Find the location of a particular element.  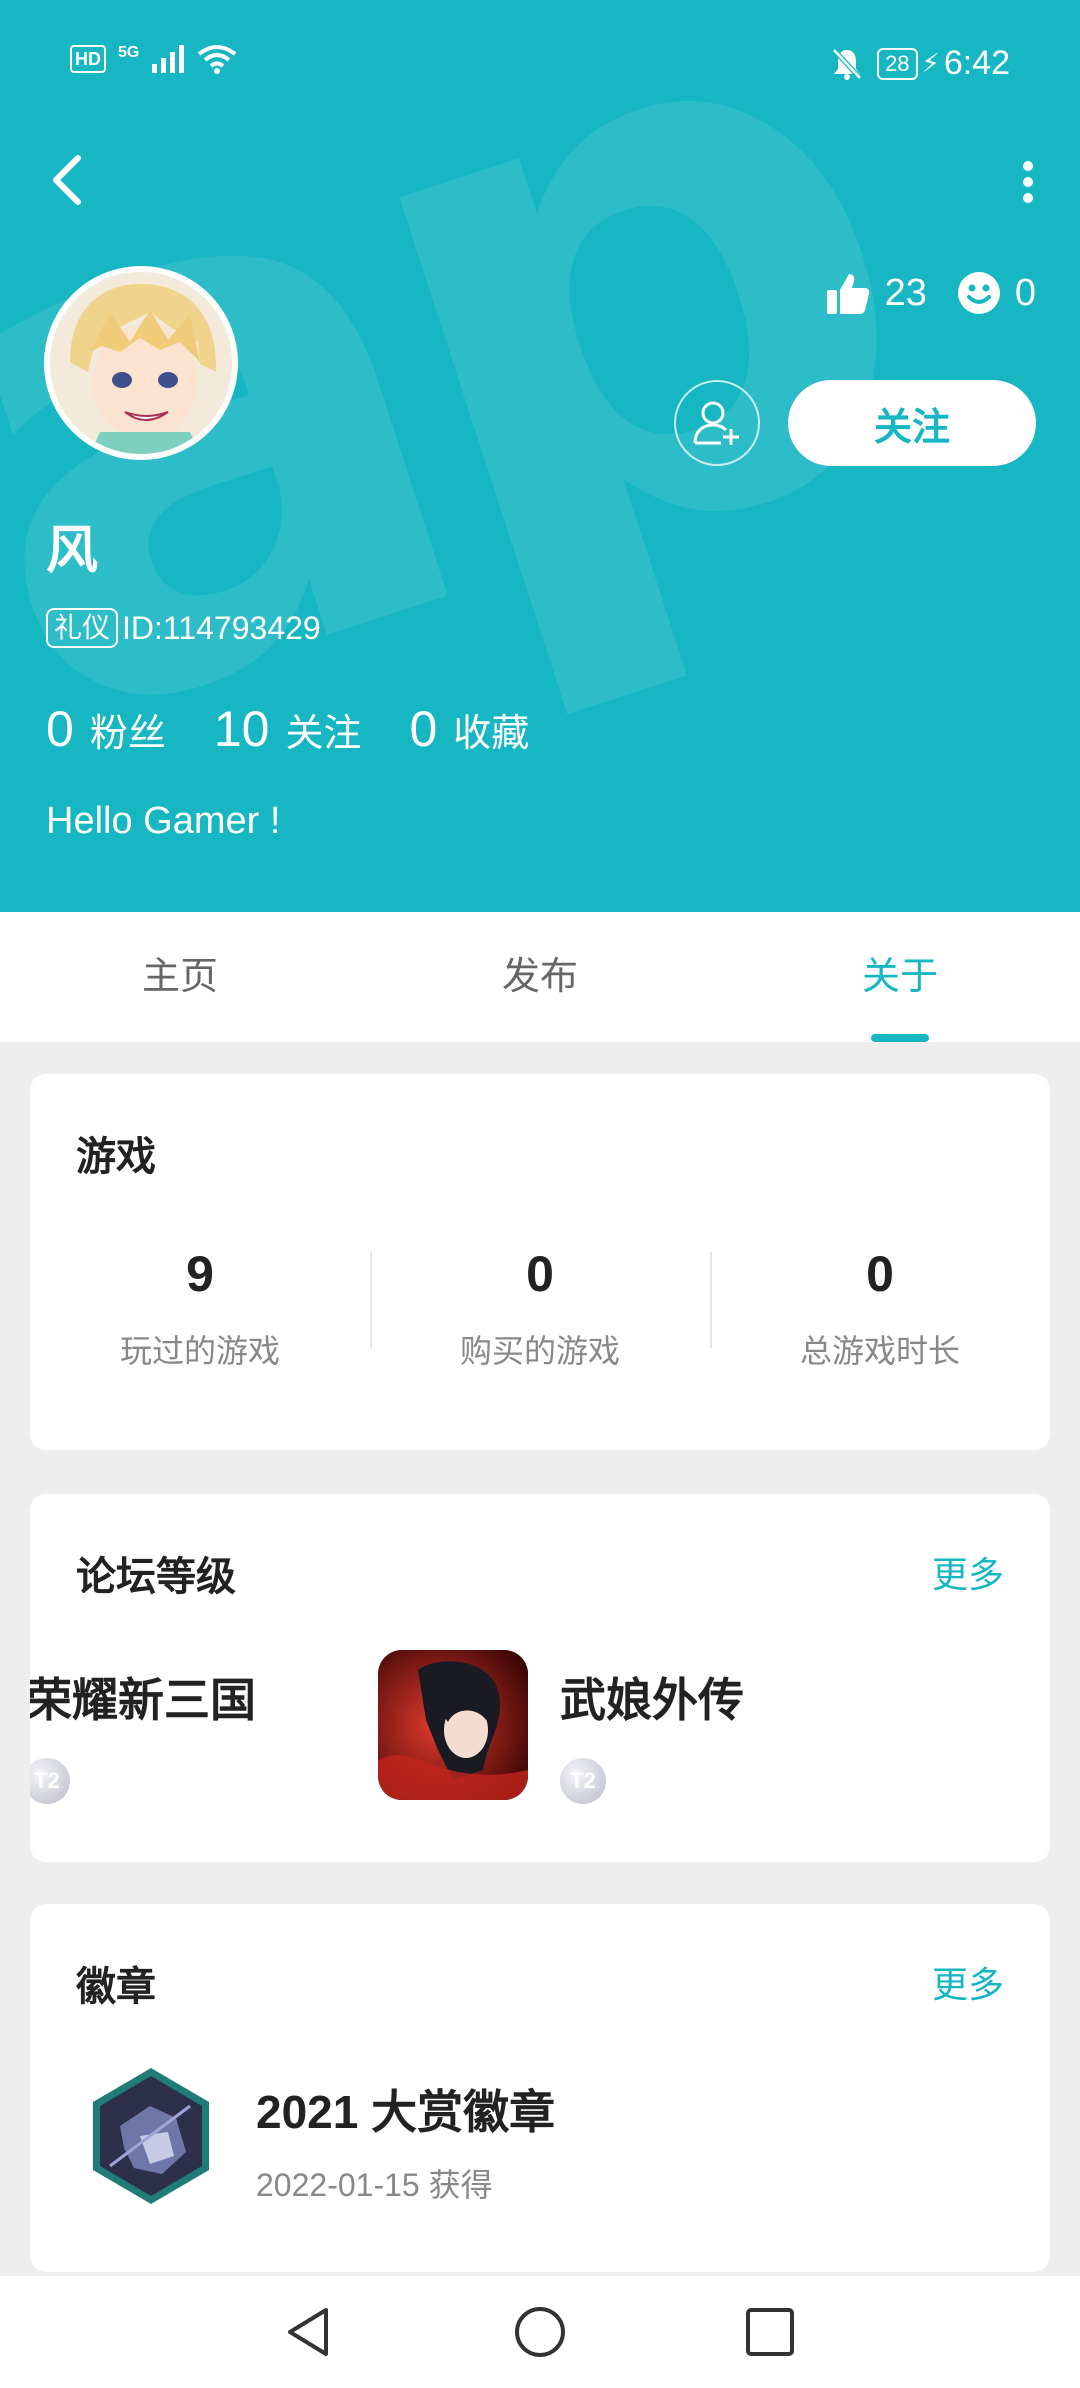

favorites-label: 收藏 is located at coordinates (491, 734).